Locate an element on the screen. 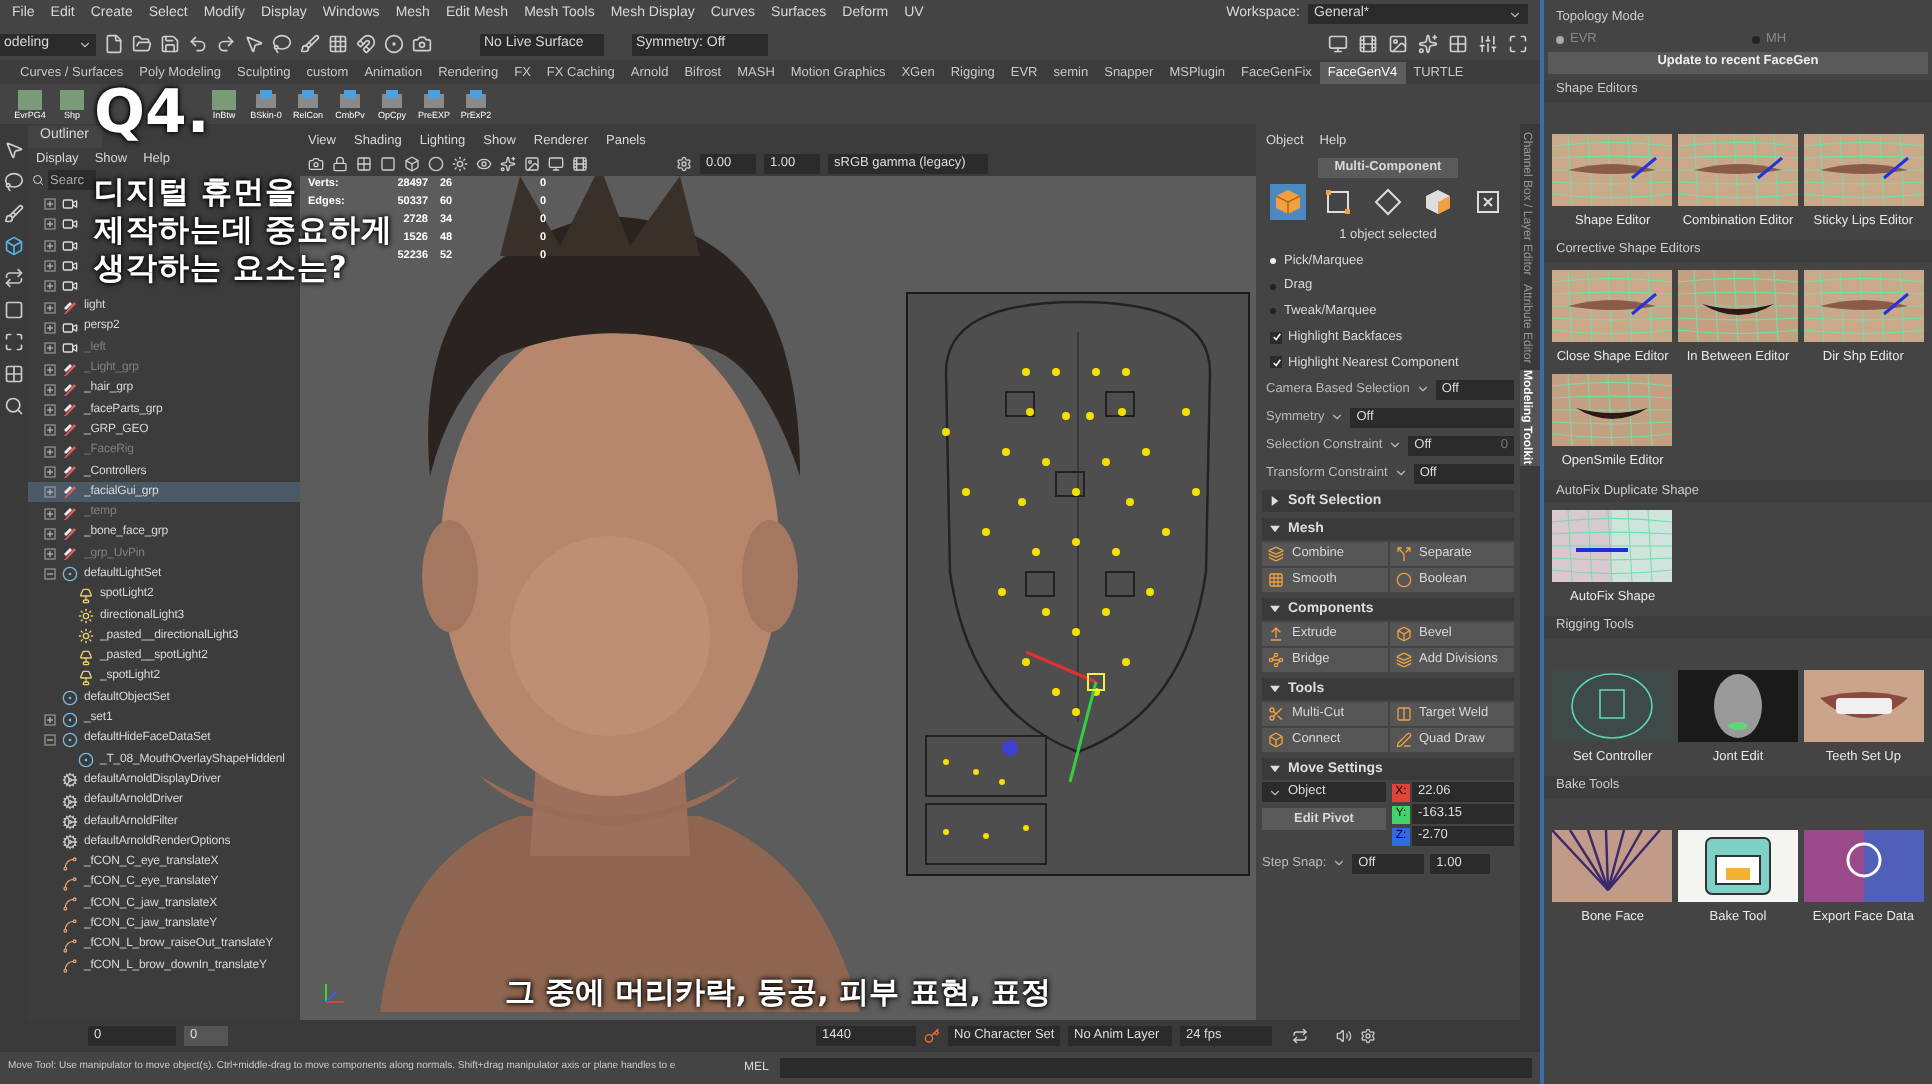 The height and width of the screenshot is (1084, 1932). maximize-icon is located at coordinates (1518, 44).